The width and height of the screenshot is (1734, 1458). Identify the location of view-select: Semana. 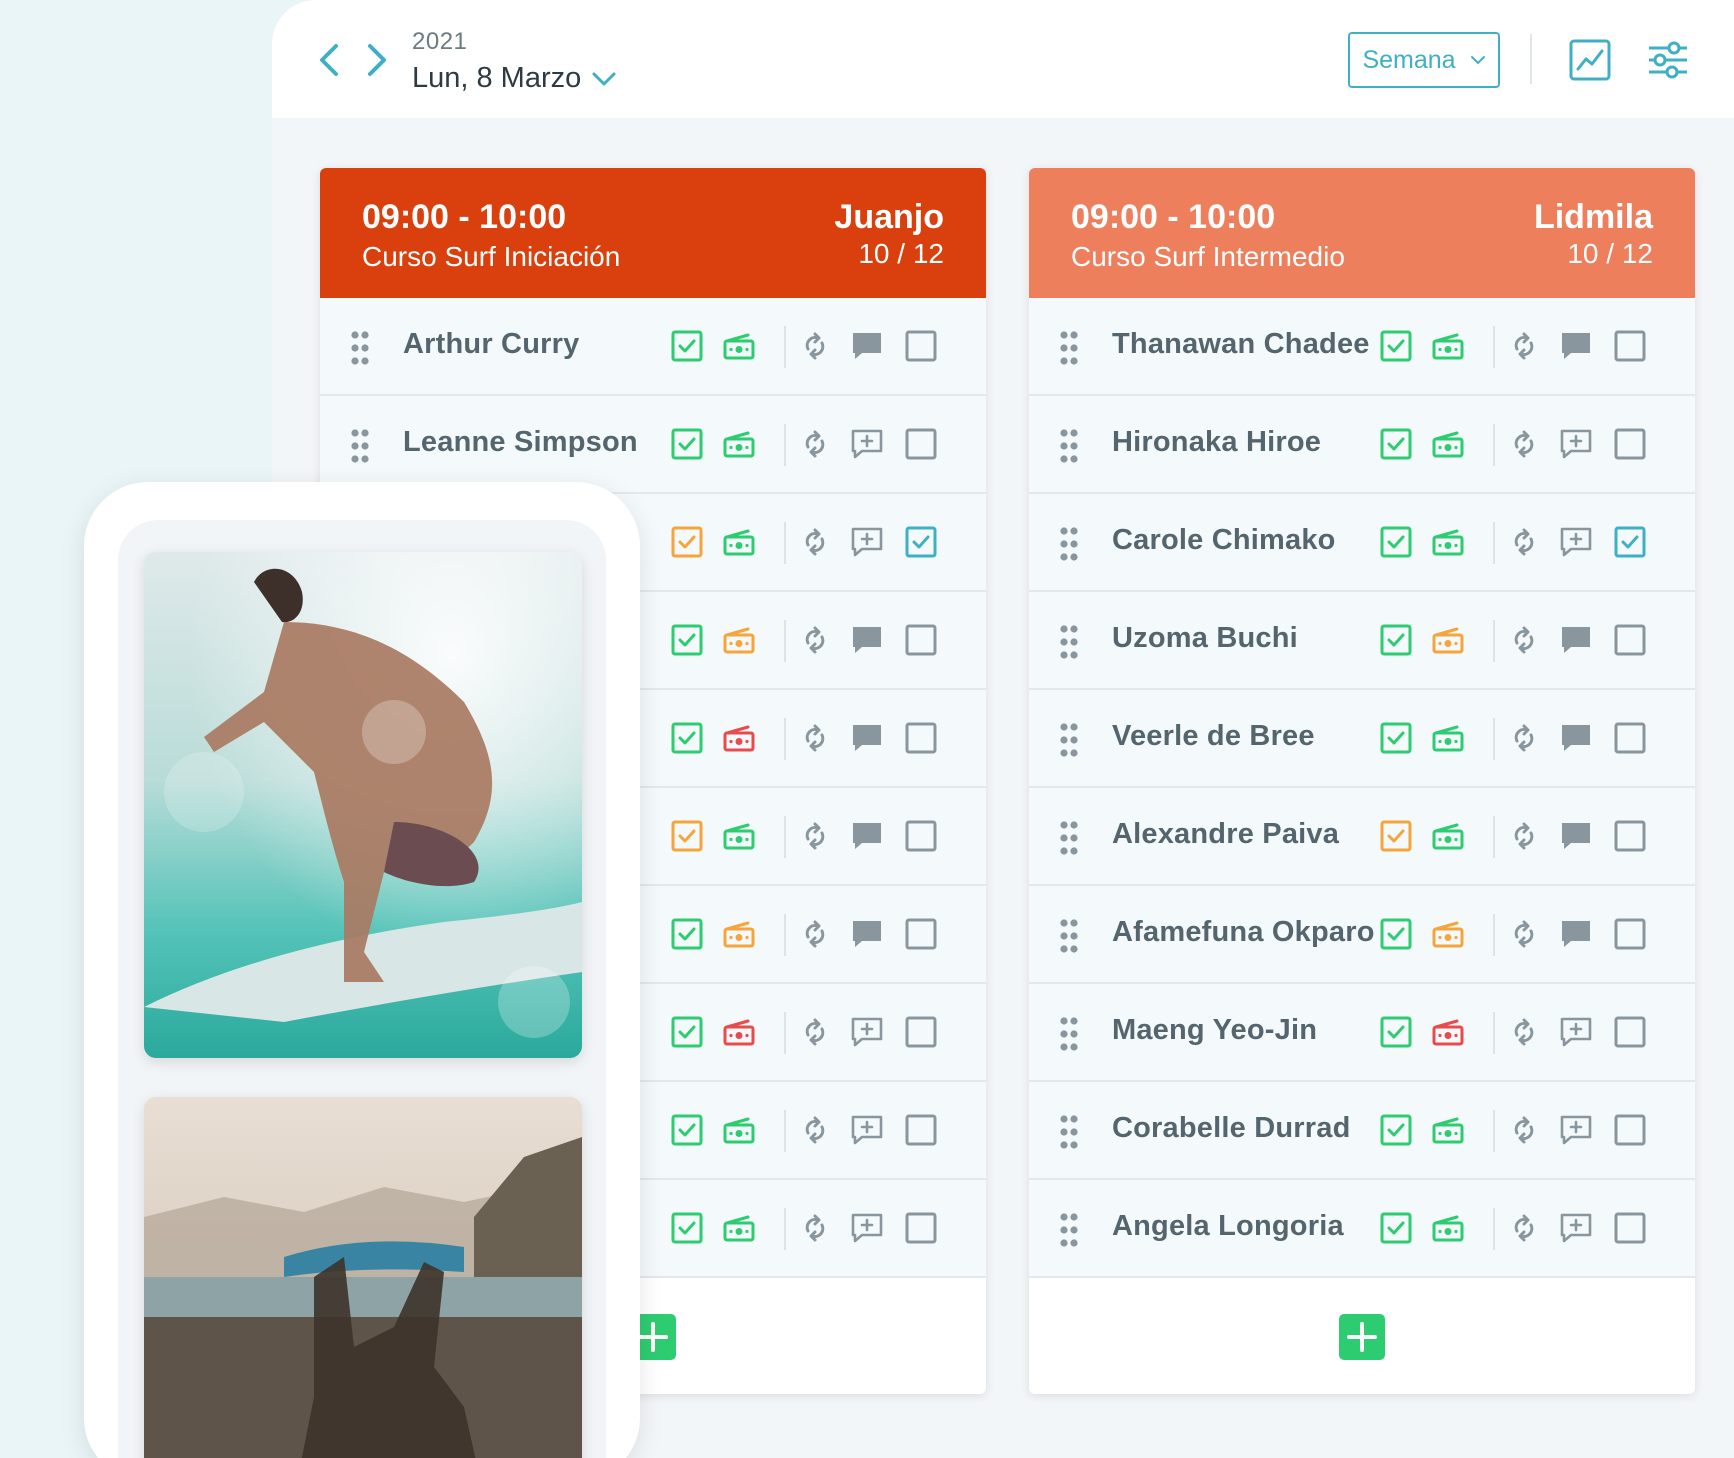
(1424, 60).